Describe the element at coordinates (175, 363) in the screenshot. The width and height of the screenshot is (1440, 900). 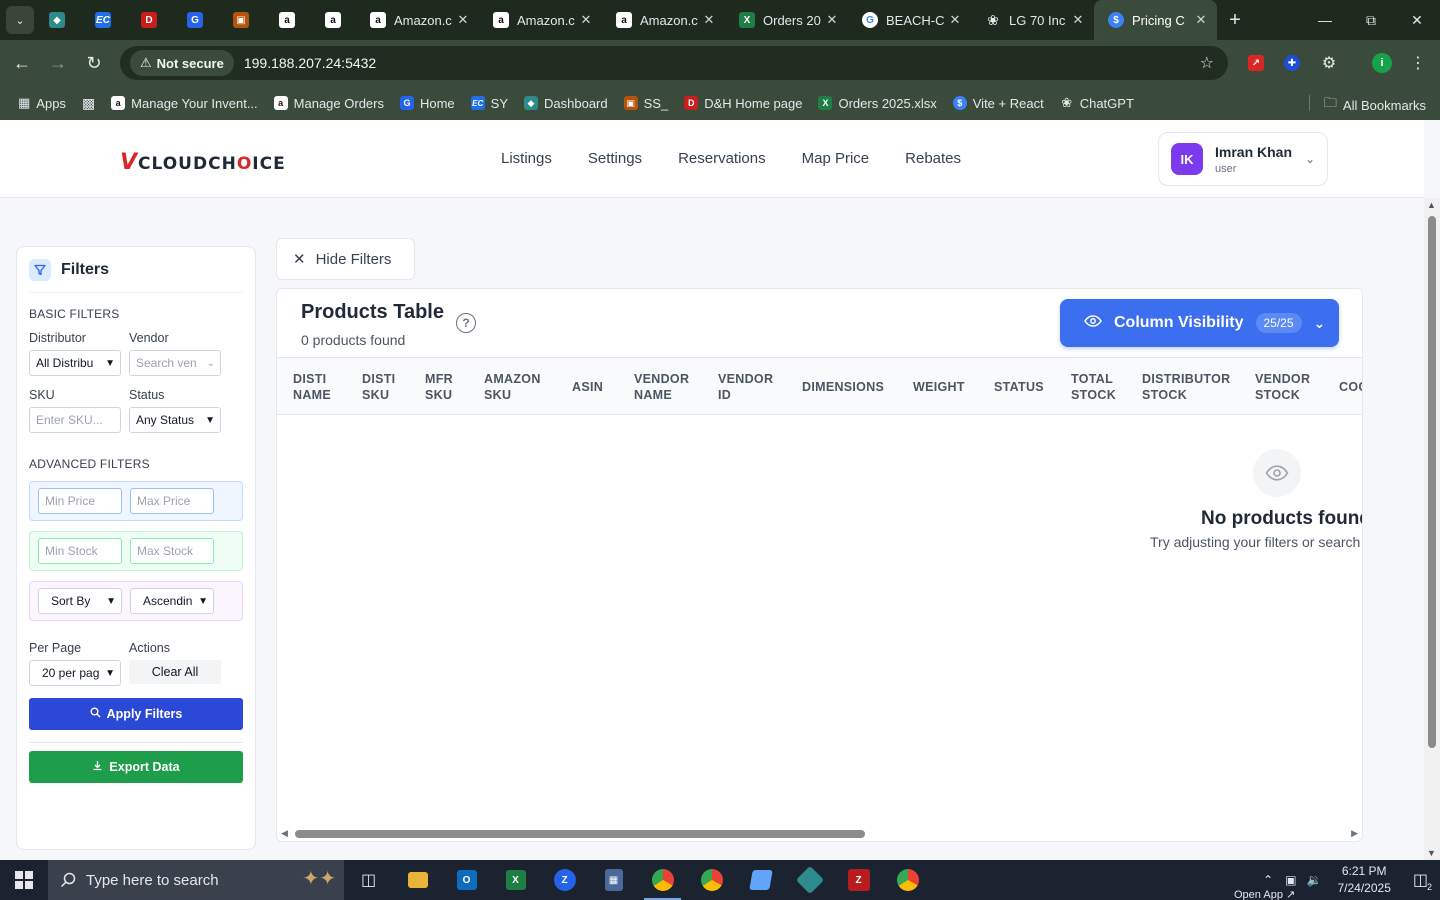
I see `vendor-search-input: Search ven ⌄` at that location.